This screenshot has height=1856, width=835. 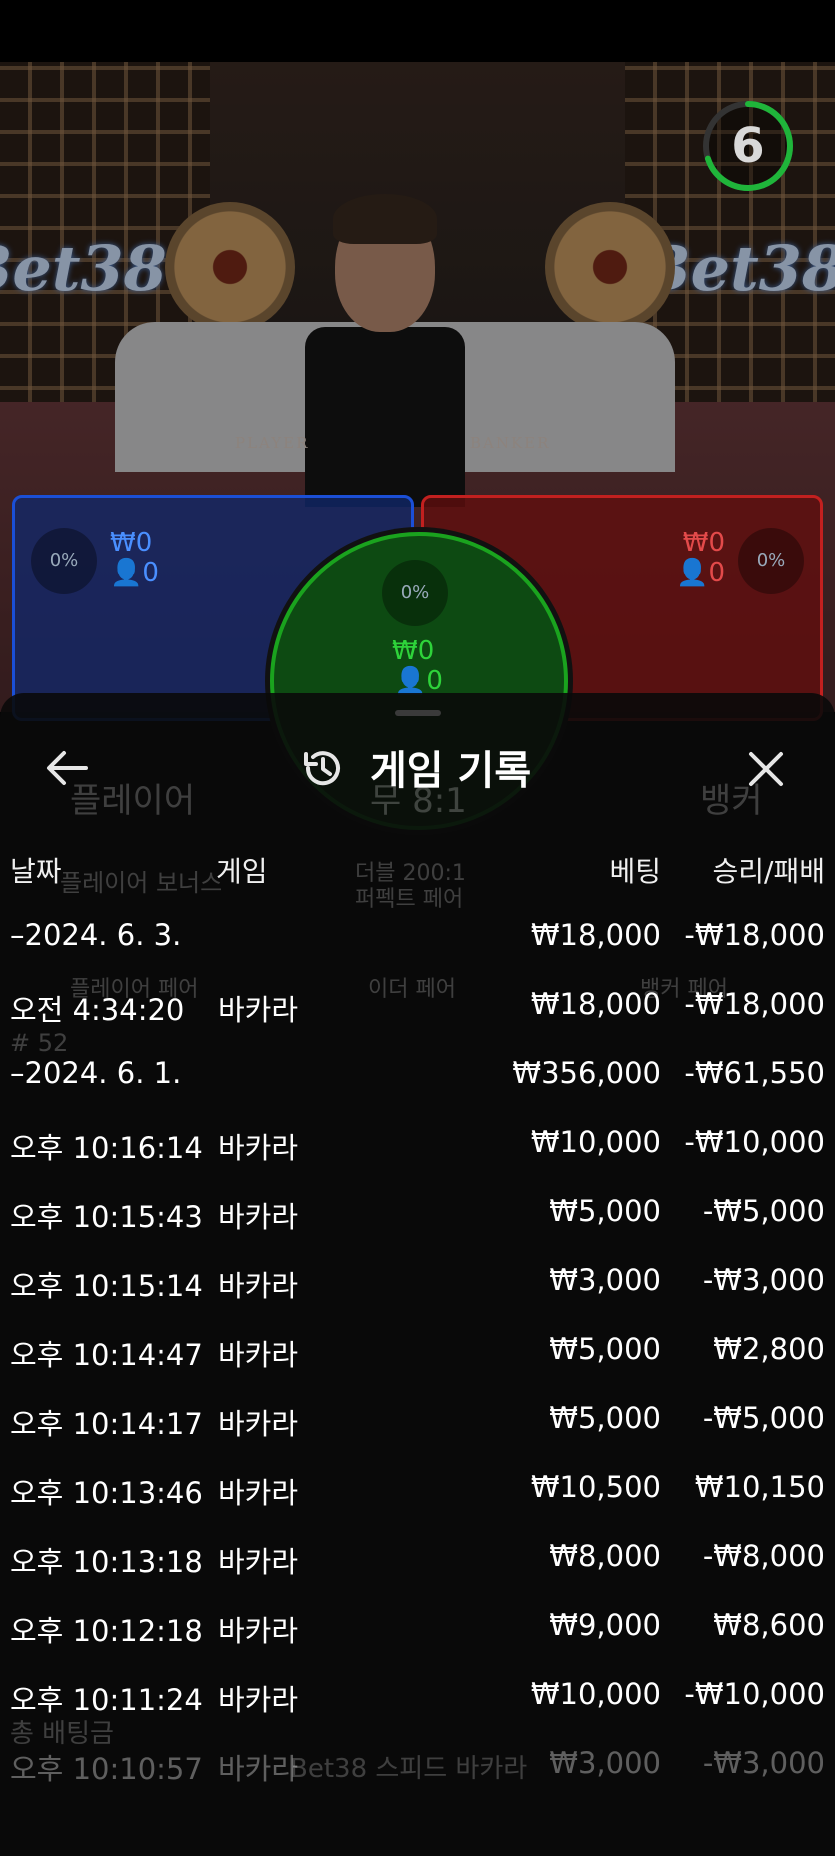 I want to click on history-result: ₩2,800, so click(x=769, y=1349).